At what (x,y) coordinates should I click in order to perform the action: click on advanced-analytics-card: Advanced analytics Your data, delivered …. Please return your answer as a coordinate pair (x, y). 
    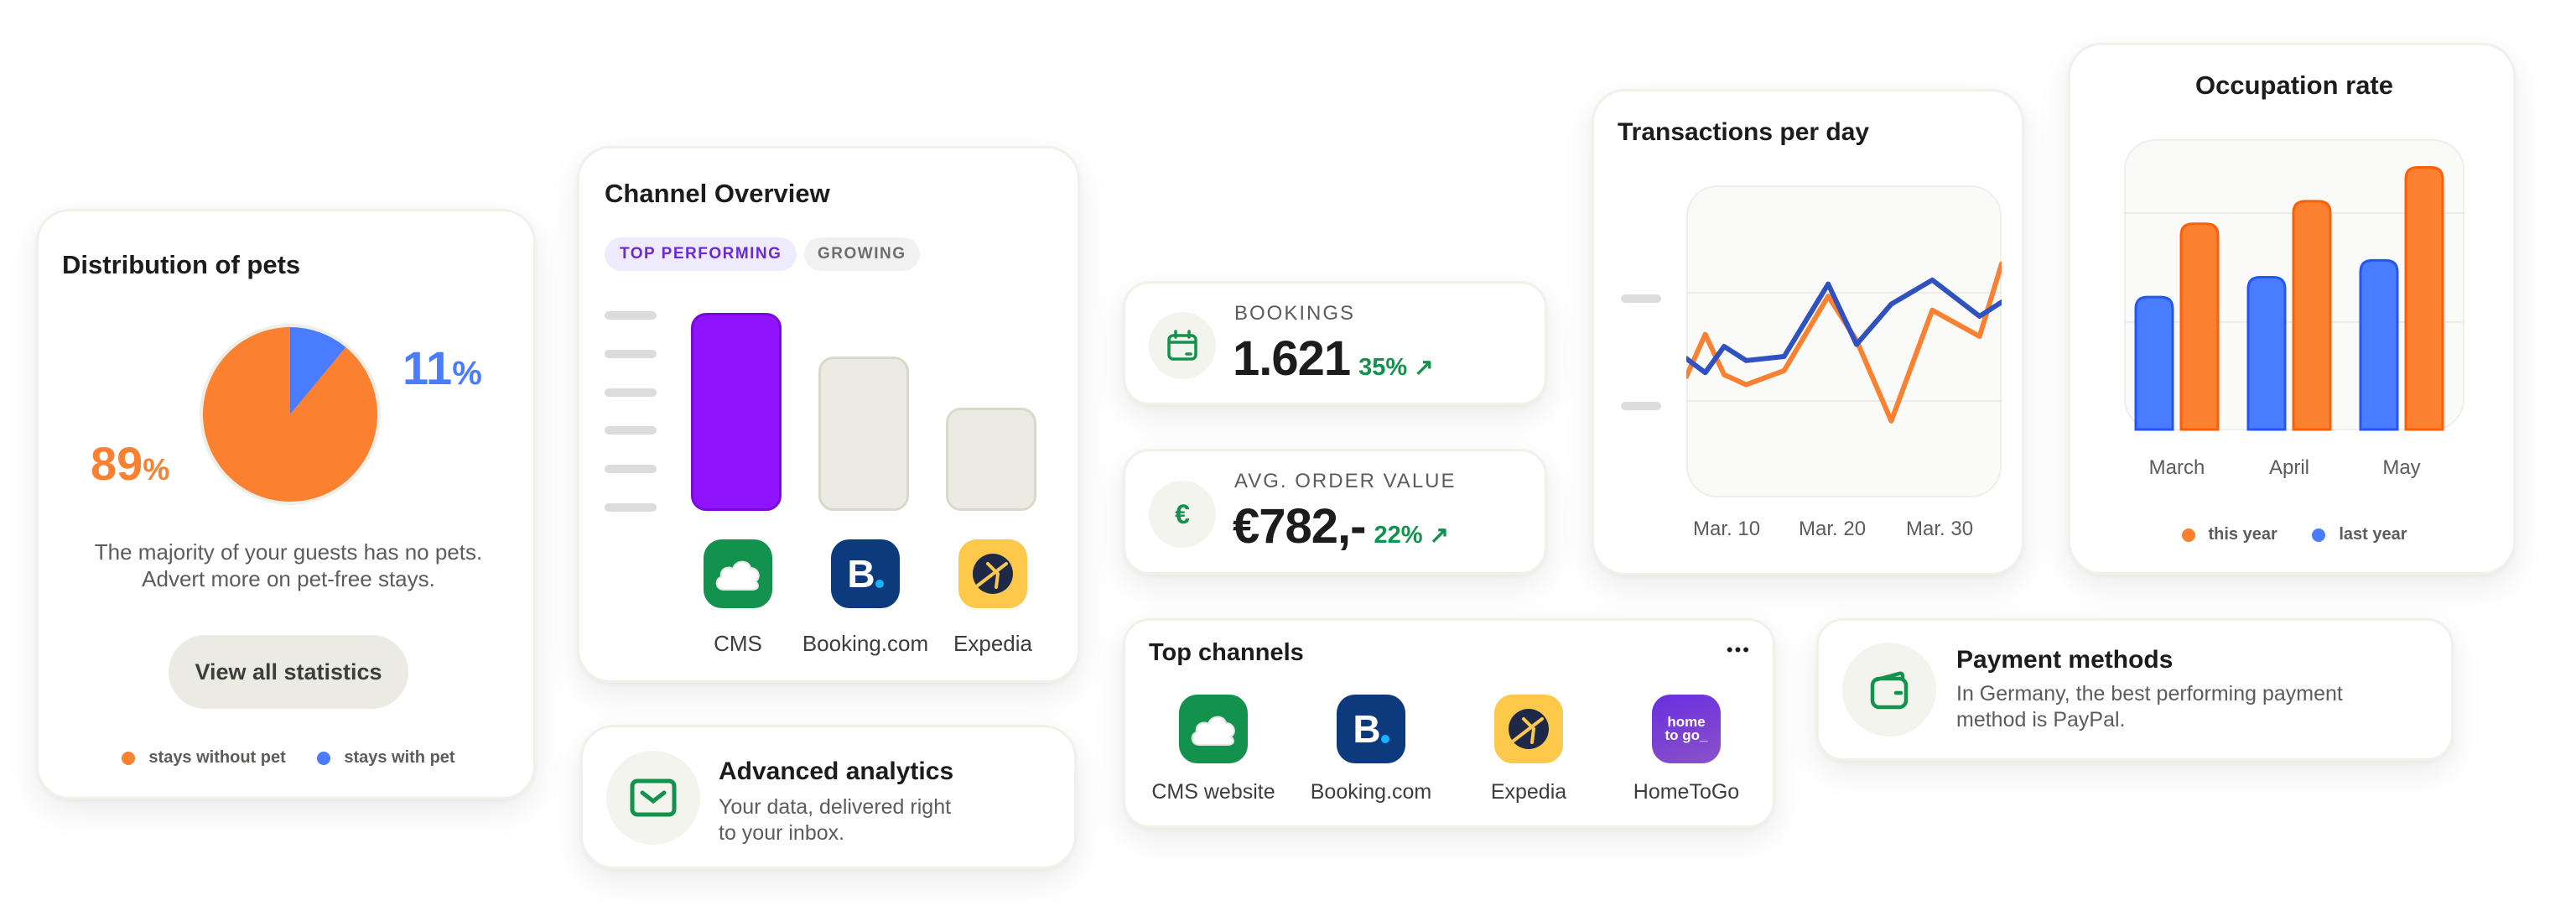
    Looking at the image, I should click on (828, 797).